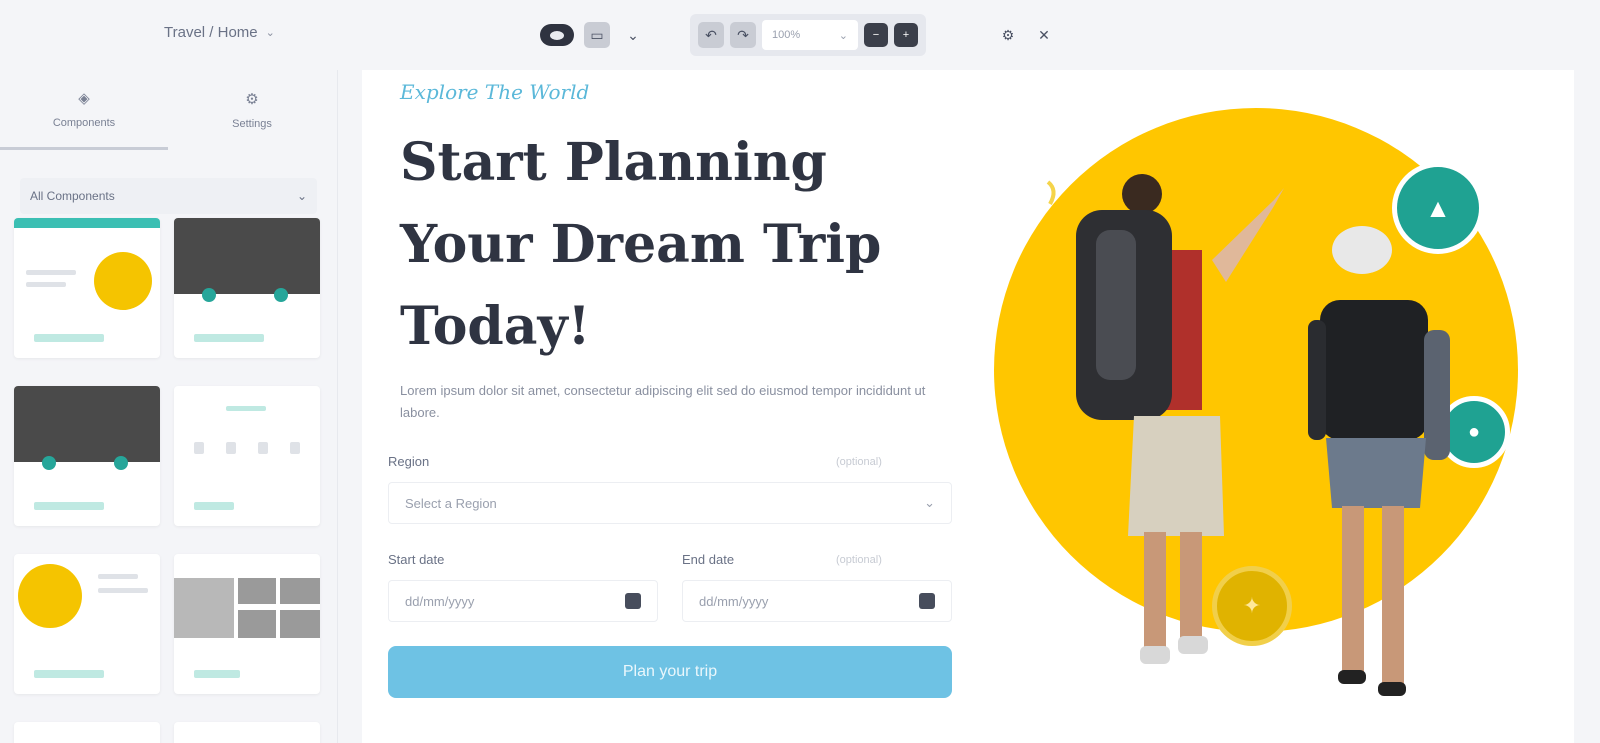 The height and width of the screenshot is (743, 1600). What do you see at coordinates (859, 560) in the screenshot?
I see `end-date-hint: (optional)` at bounding box center [859, 560].